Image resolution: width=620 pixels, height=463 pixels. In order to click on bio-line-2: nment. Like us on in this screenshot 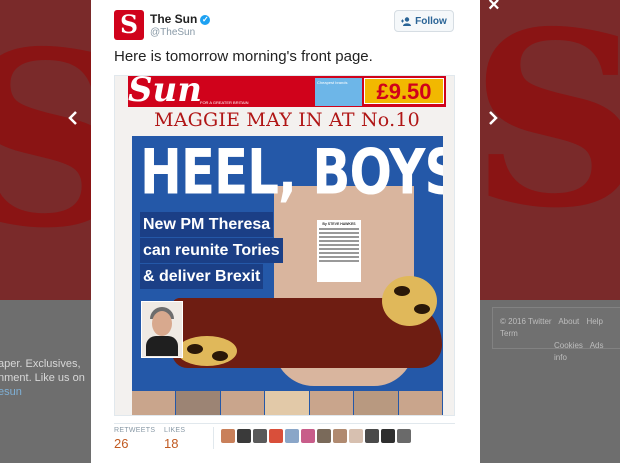, I will do `click(42, 378)`.